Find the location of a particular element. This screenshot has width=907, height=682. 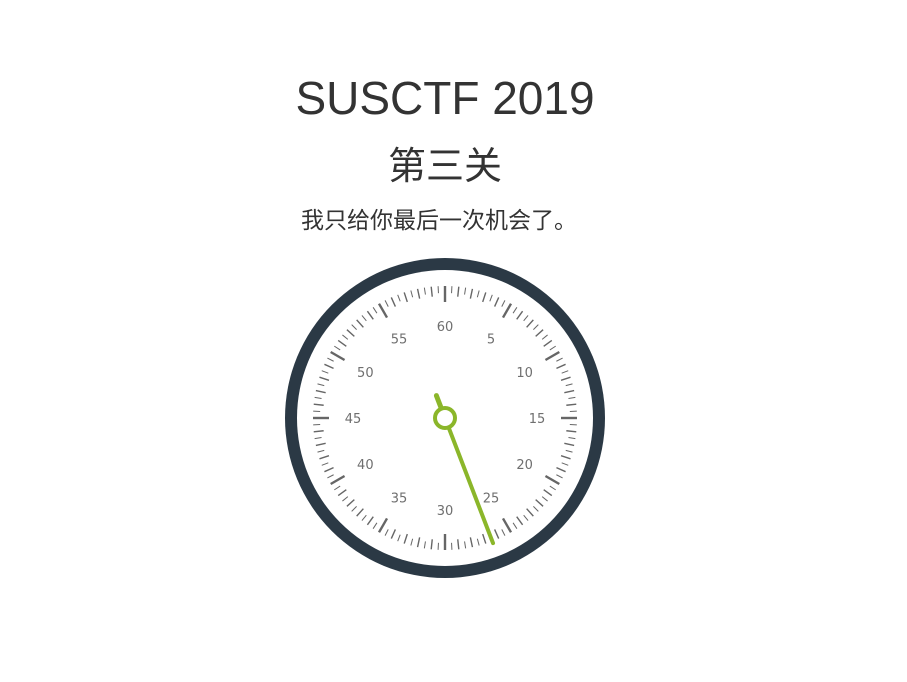

stopwatch-label: 60 is located at coordinates (445, 327).